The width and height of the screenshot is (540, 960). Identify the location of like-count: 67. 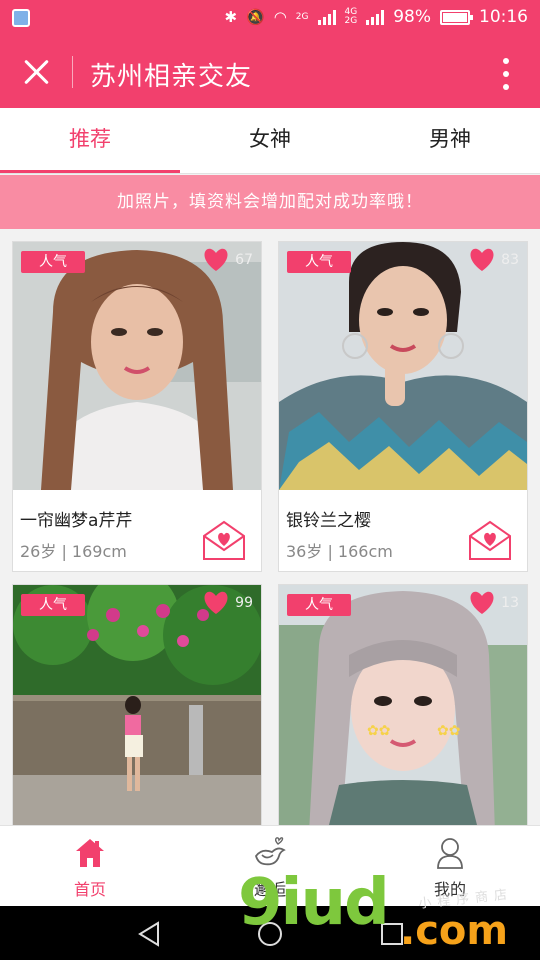
(228, 260).